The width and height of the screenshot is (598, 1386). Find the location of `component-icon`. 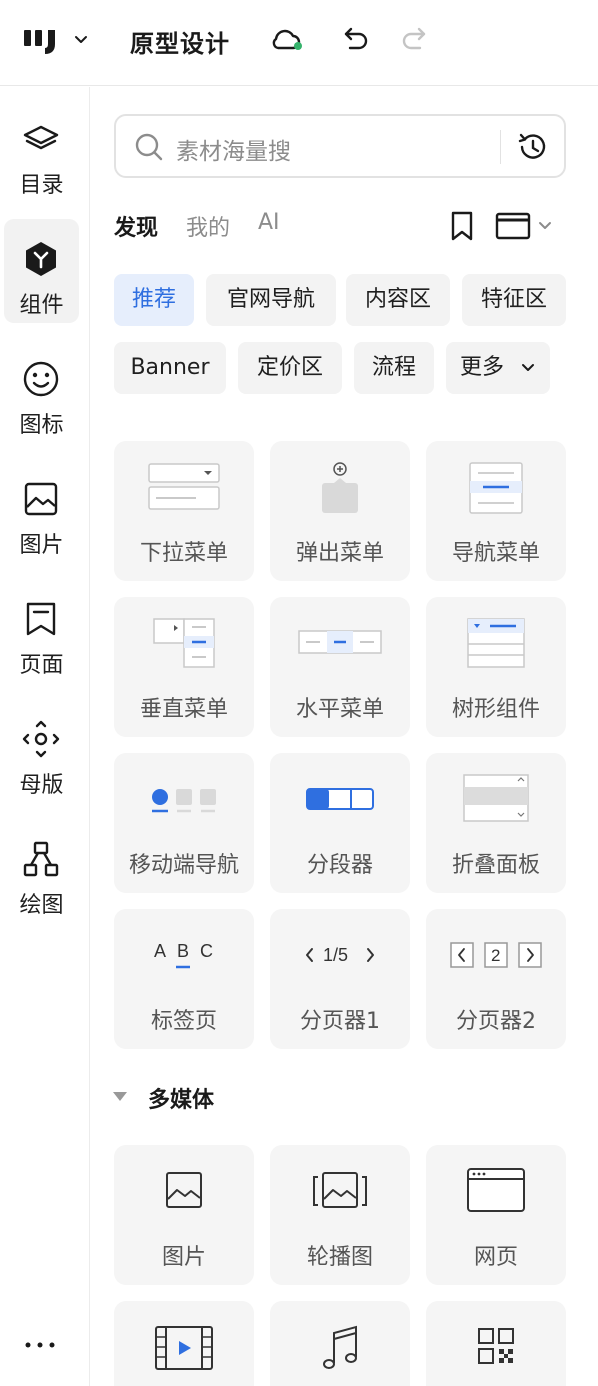

component-icon is located at coordinates (41, 259).